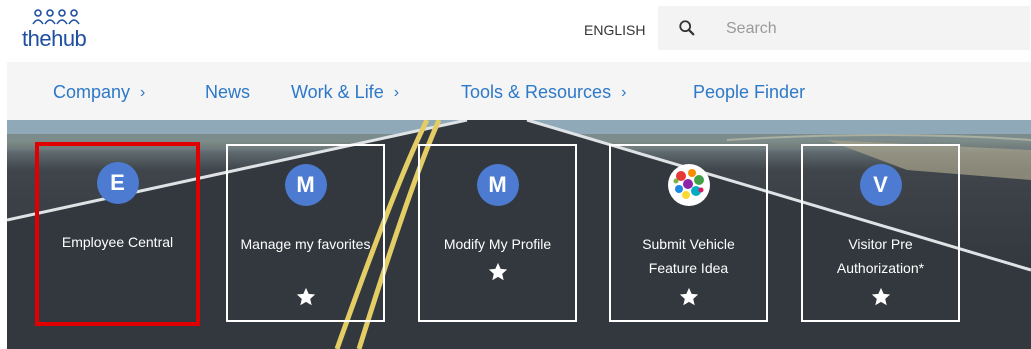  What do you see at coordinates (880, 185) in the screenshot?
I see `tile-avatar: V` at bounding box center [880, 185].